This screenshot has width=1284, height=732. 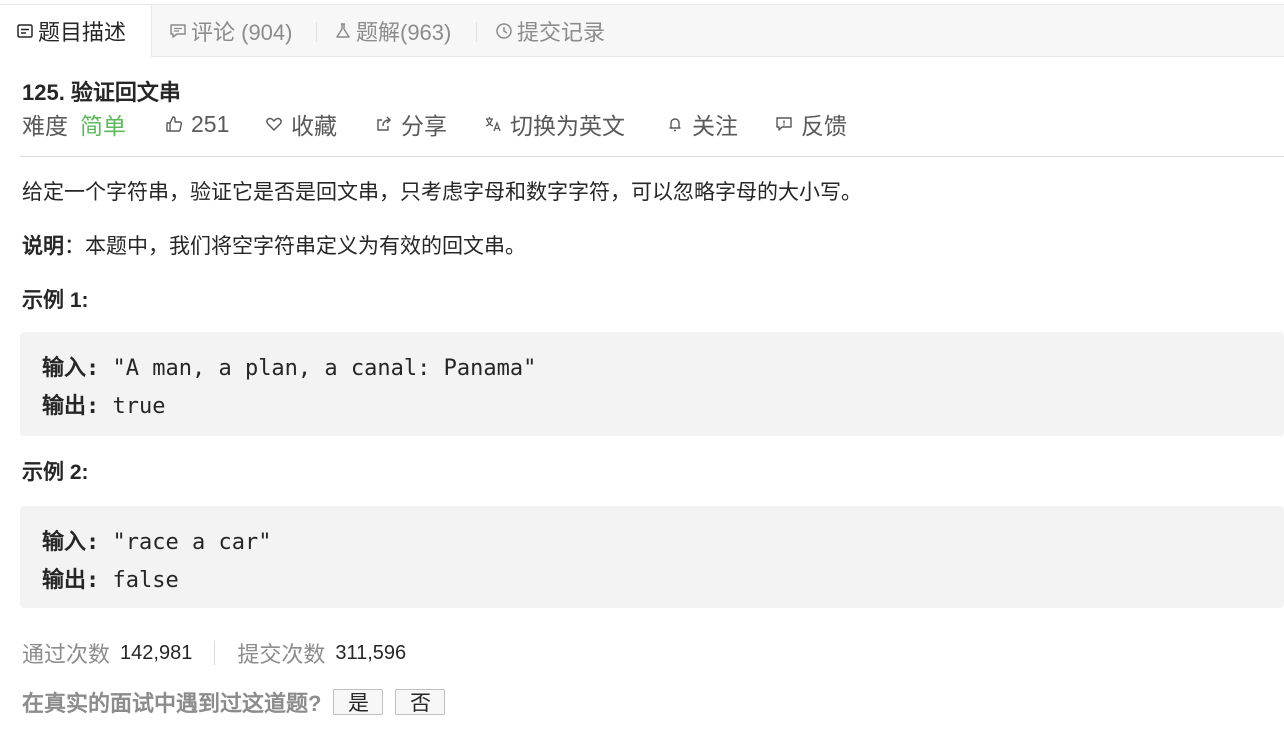 What do you see at coordinates (139, 580) in the screenshot?
I see `output-value: false` at bounding box center [139, 580].